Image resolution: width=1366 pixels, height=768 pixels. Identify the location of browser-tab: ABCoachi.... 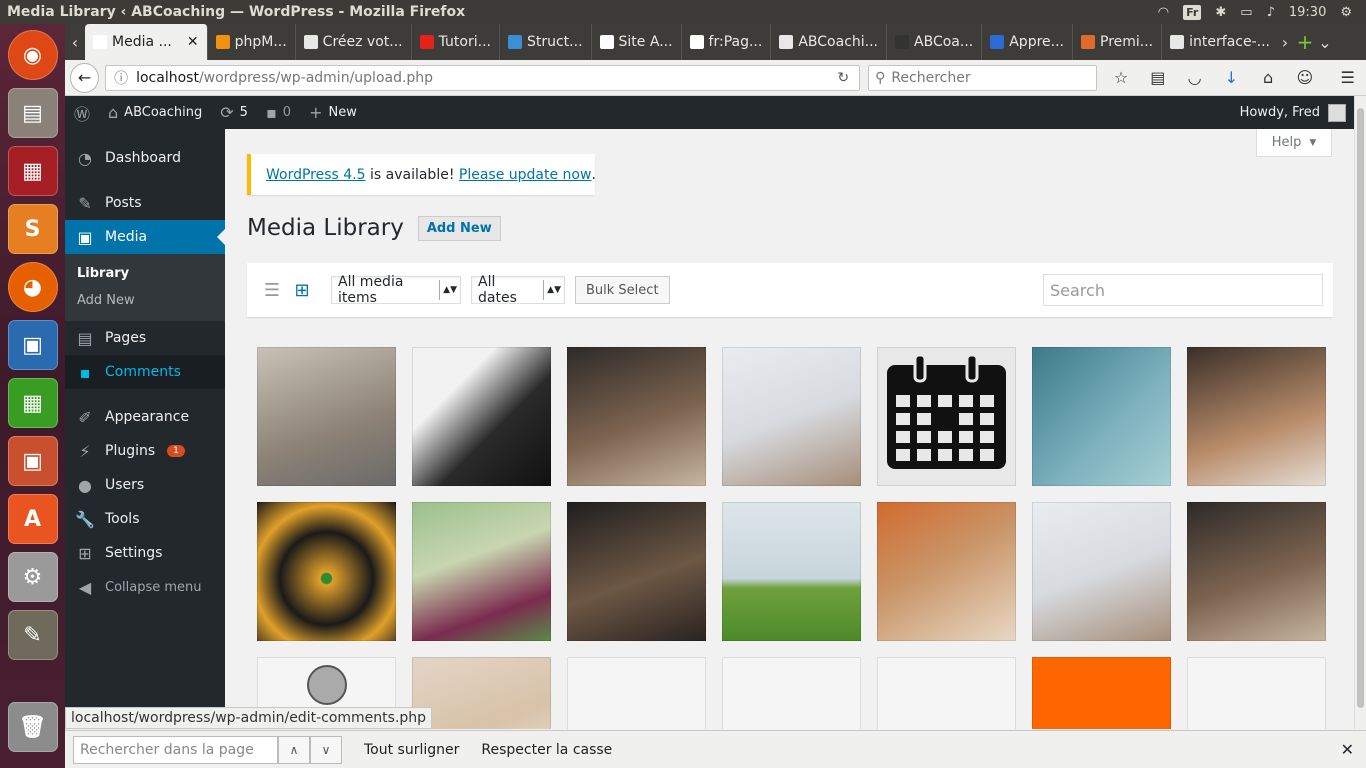
(829, 42).